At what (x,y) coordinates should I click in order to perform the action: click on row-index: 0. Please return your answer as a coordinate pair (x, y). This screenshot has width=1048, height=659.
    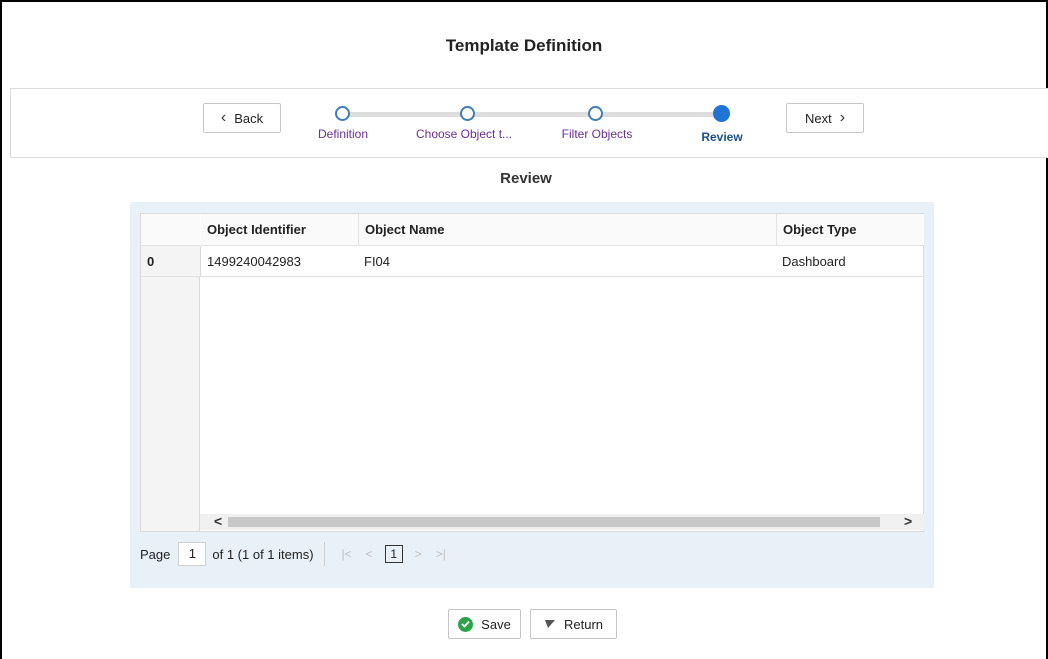
    Looking at the image, I should click on (171, 261).